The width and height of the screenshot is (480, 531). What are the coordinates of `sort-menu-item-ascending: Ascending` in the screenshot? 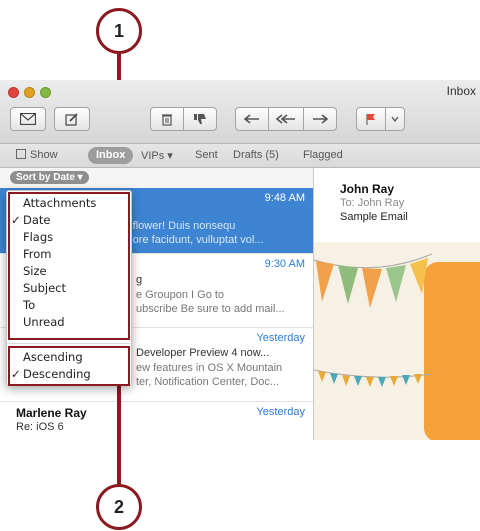 It's located at (69, 357).